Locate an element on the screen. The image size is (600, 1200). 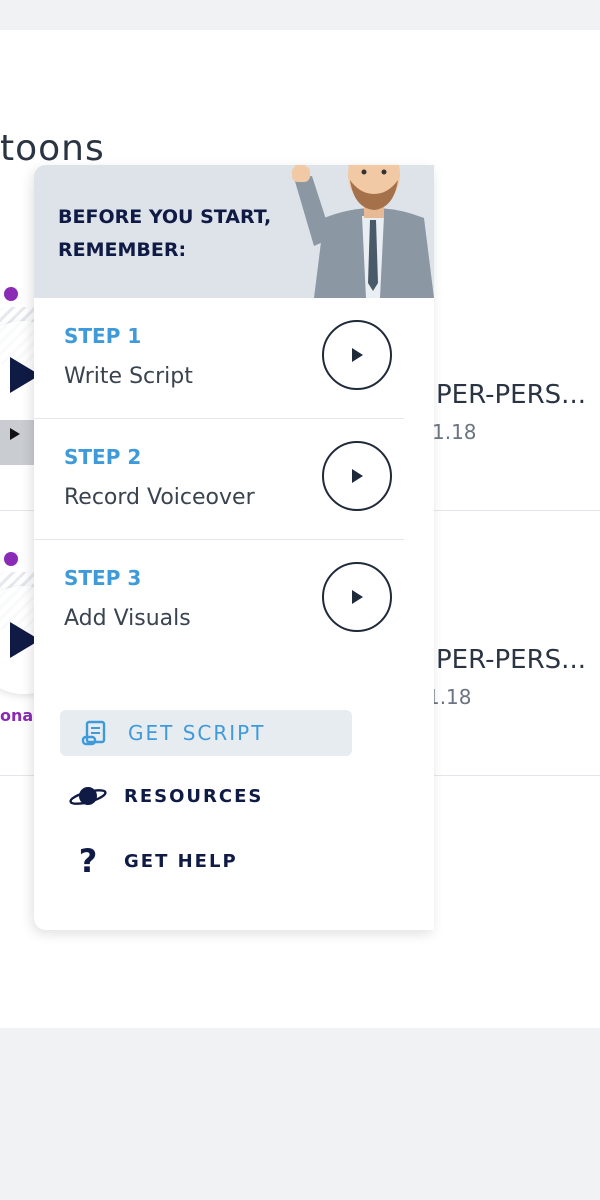
resources-link: RESOURCES is located at coordinates (234, 796).